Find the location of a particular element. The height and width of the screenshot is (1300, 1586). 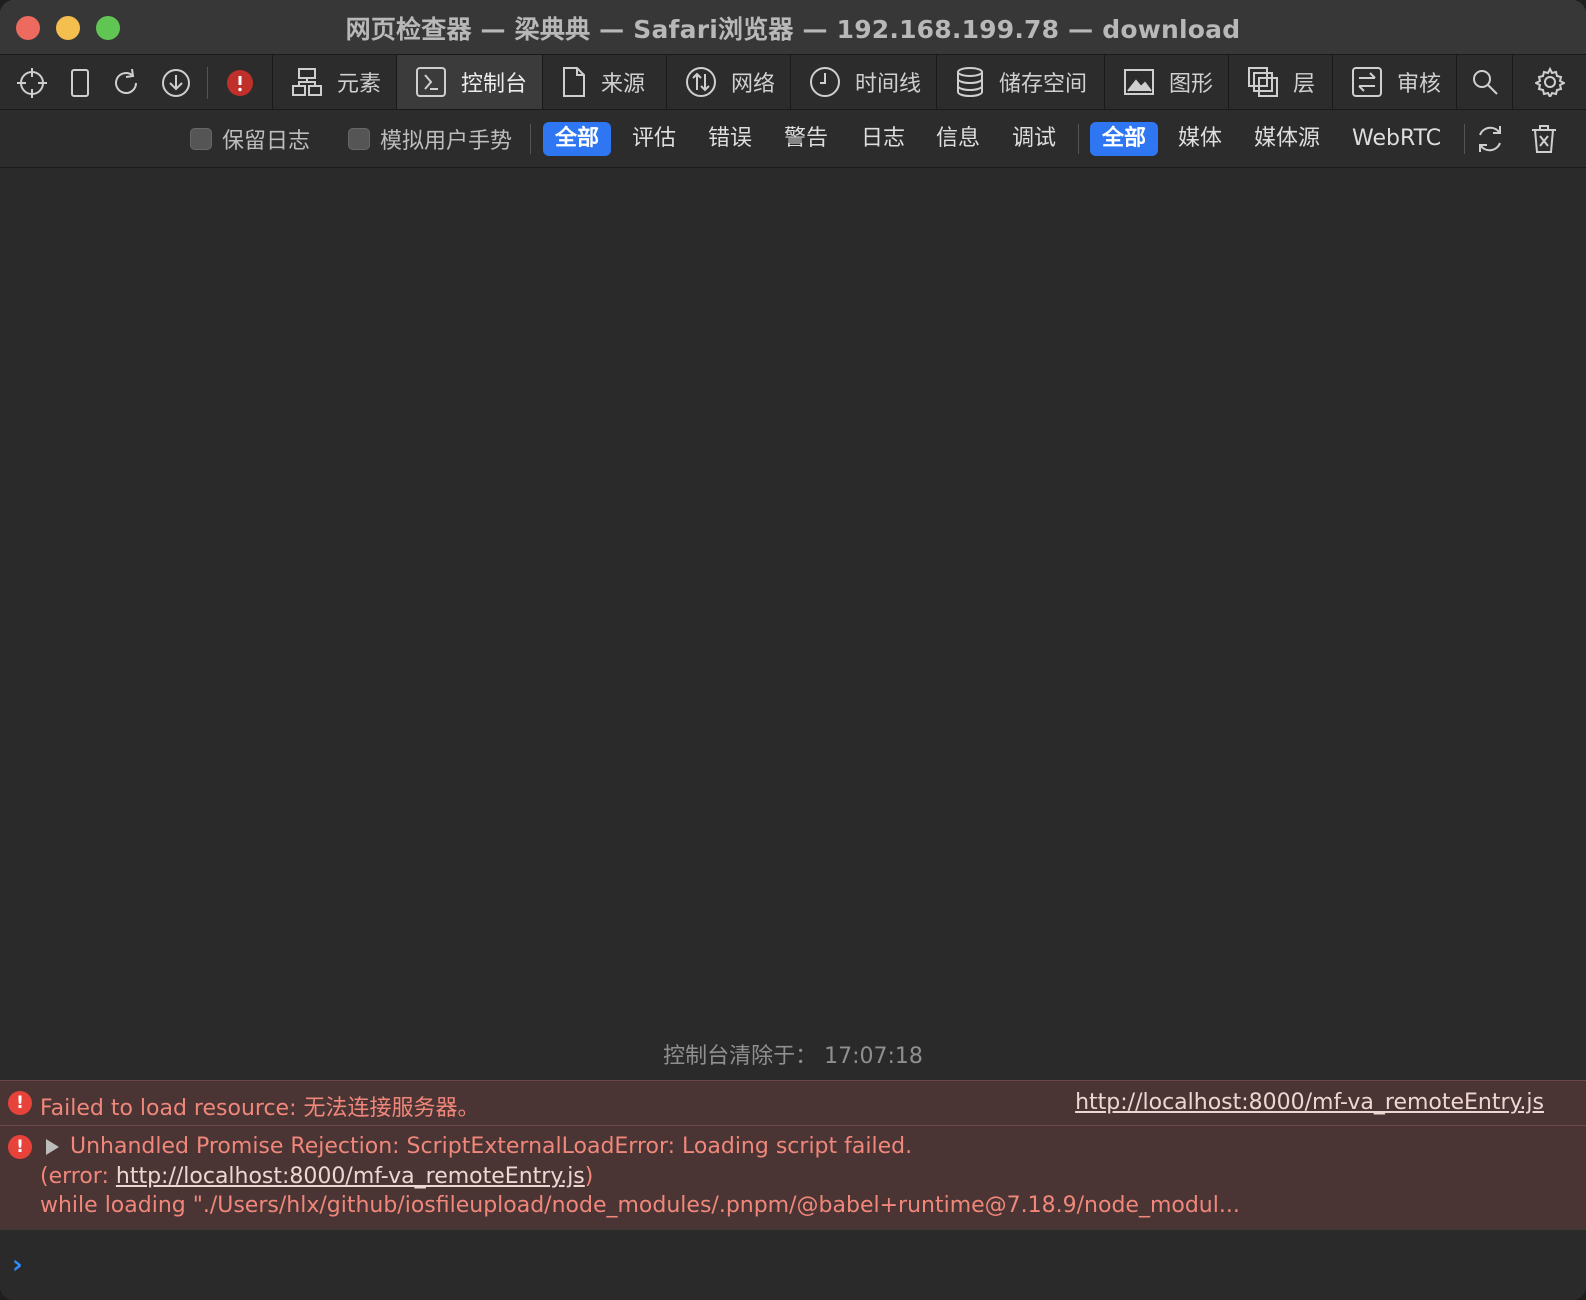

search-icon is located at coordinates (1485, 82).